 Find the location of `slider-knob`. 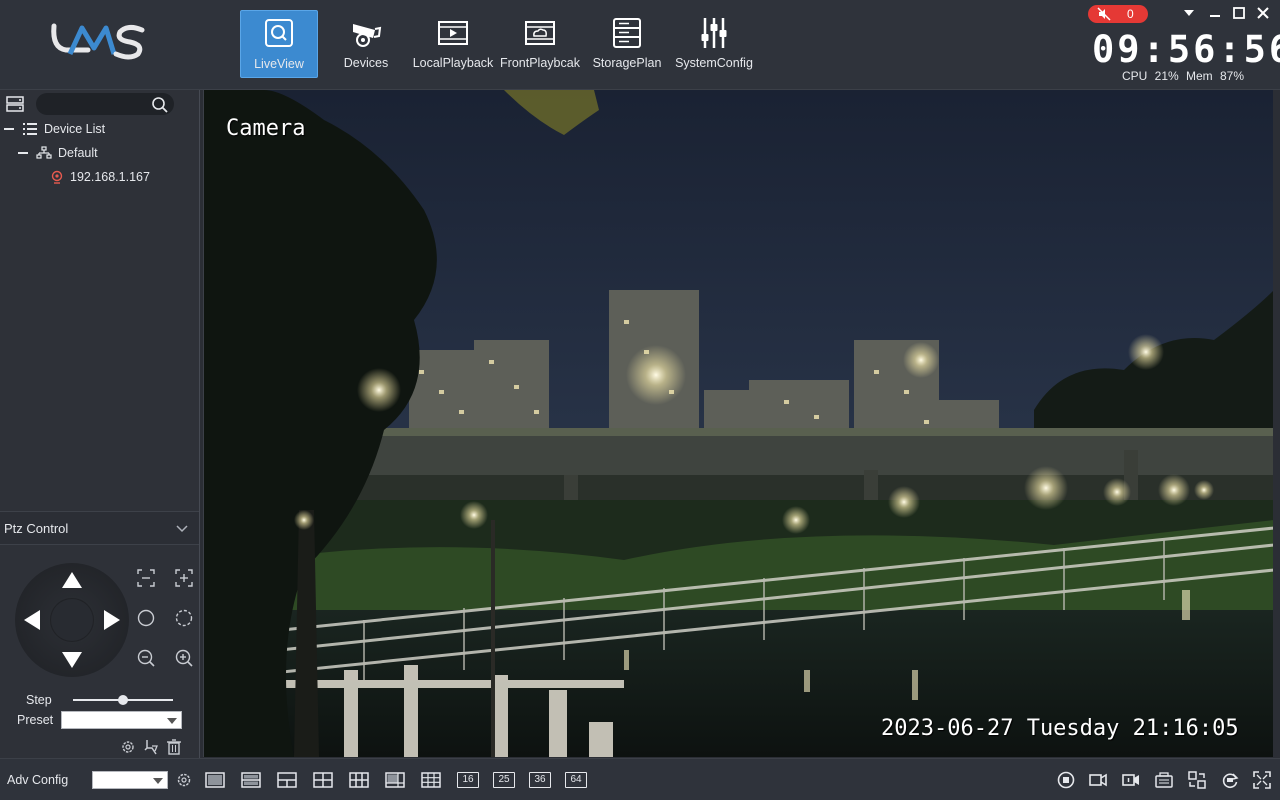

slider-knob is located at coordinates (123, 700).